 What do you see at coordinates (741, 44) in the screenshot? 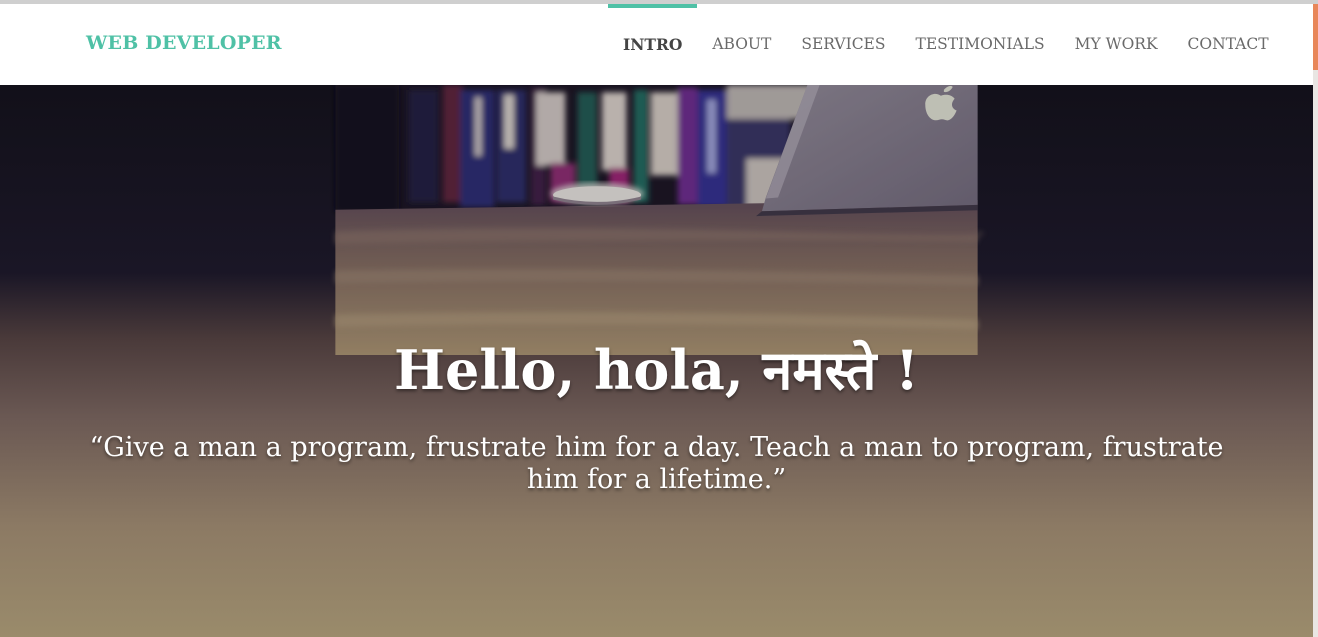
I see `nav-item-about: ABOUT` at bounding box center [741, 44].